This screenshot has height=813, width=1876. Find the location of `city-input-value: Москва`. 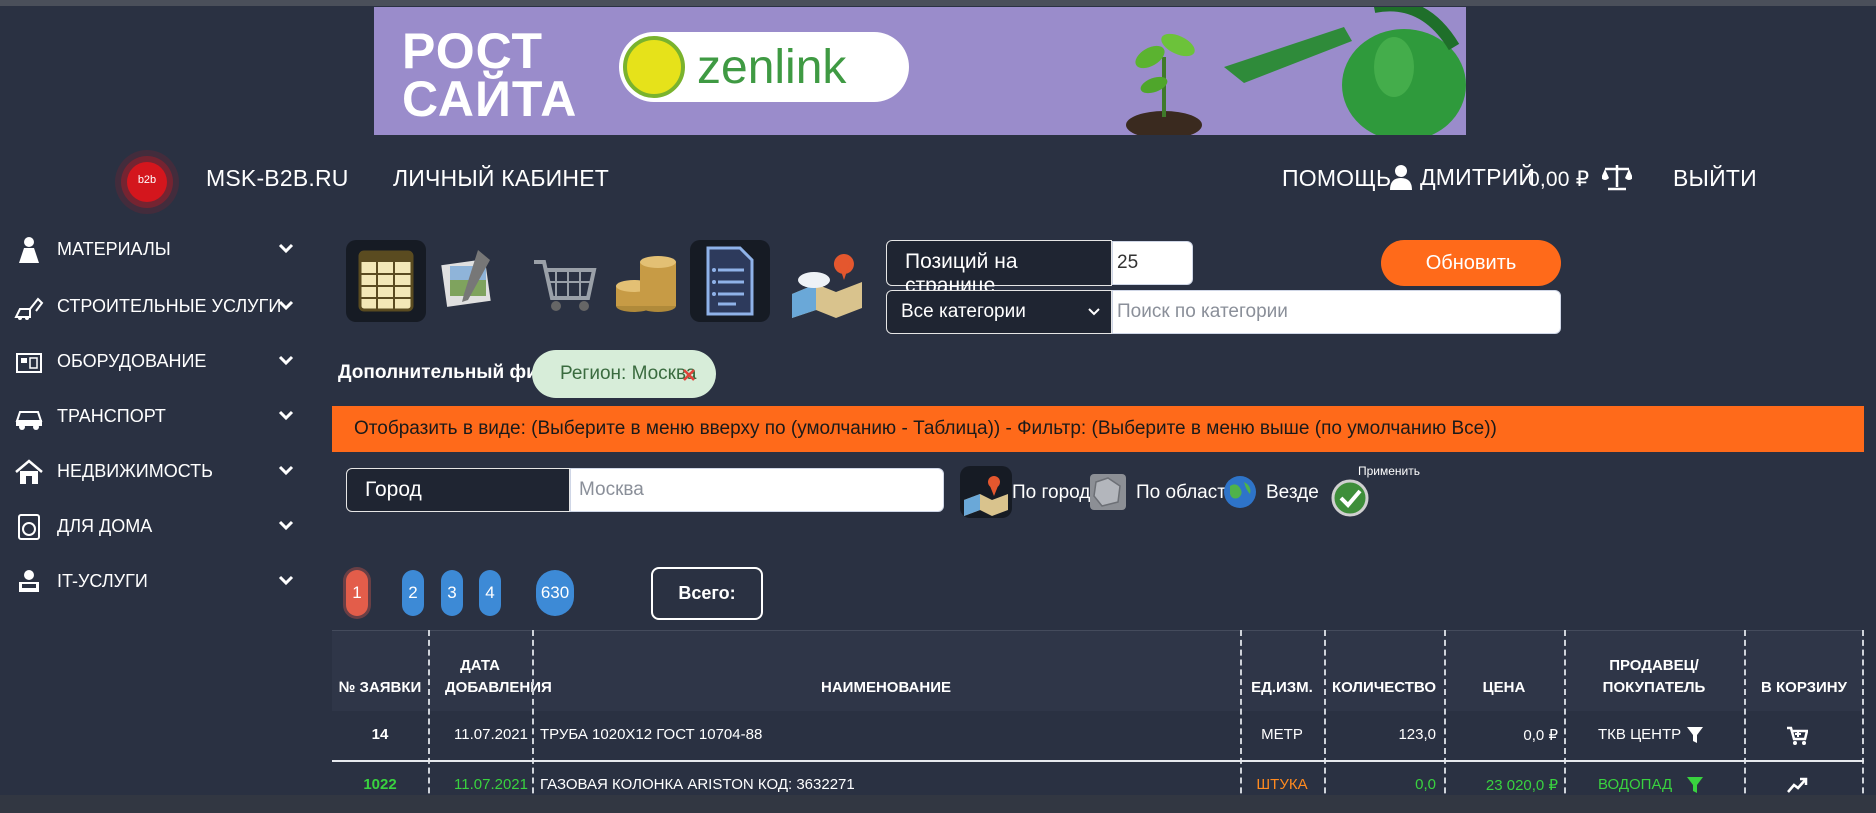

city-input-value: Москва is located at coordinates (611, 489).